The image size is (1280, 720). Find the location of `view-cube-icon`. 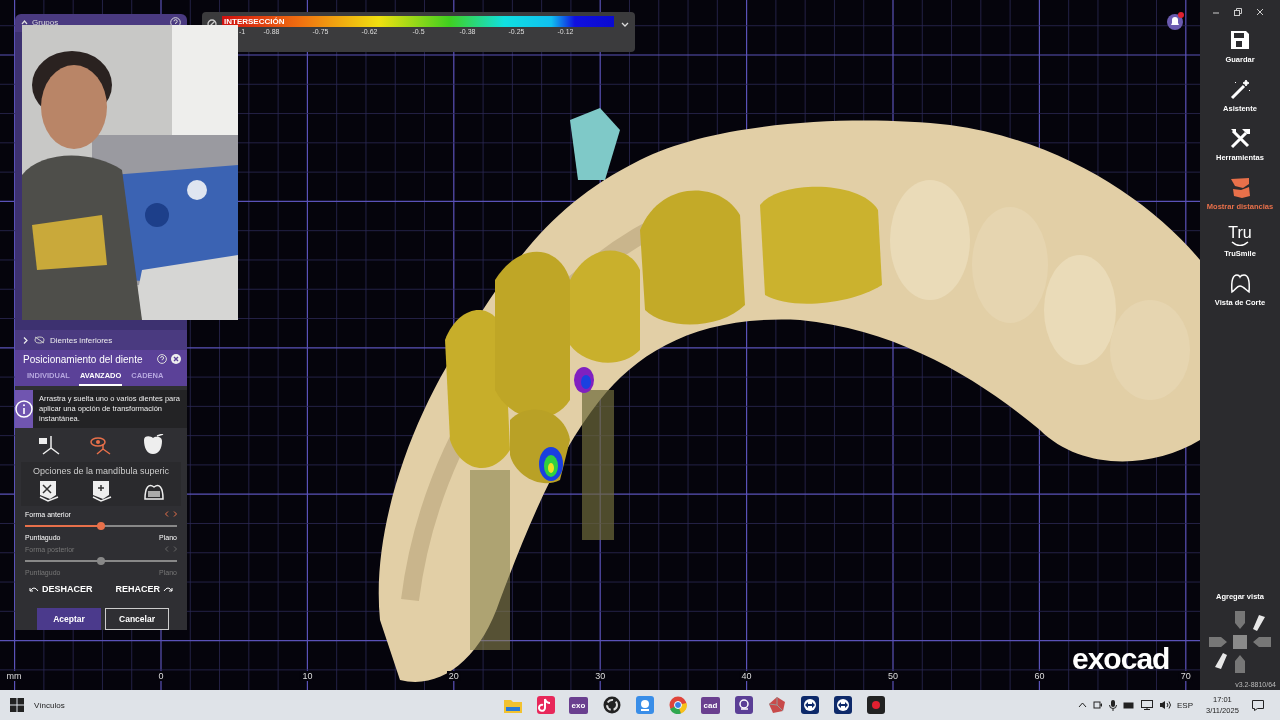

view-cube-icon is located at coordinates (1240, 642).